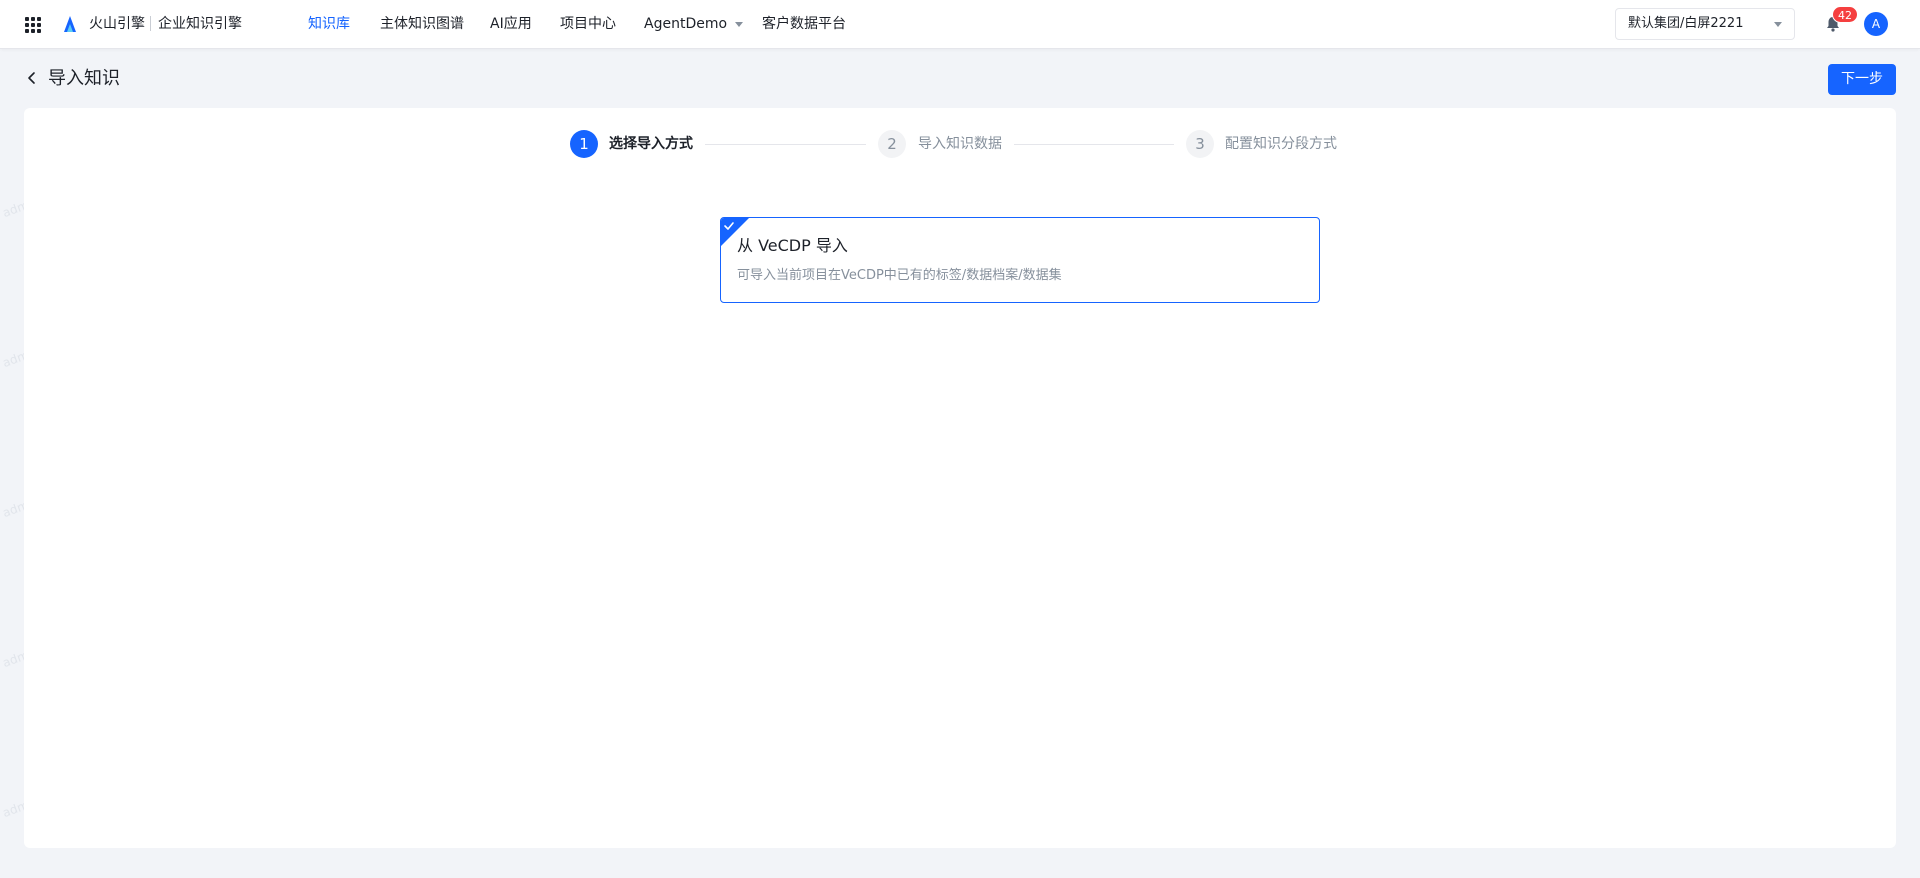 The image size is (1920, 878). What do you see at coordinates (33, 25) in the screenshot?
I see `app-grid-icon` at bounding box center [33, 25].